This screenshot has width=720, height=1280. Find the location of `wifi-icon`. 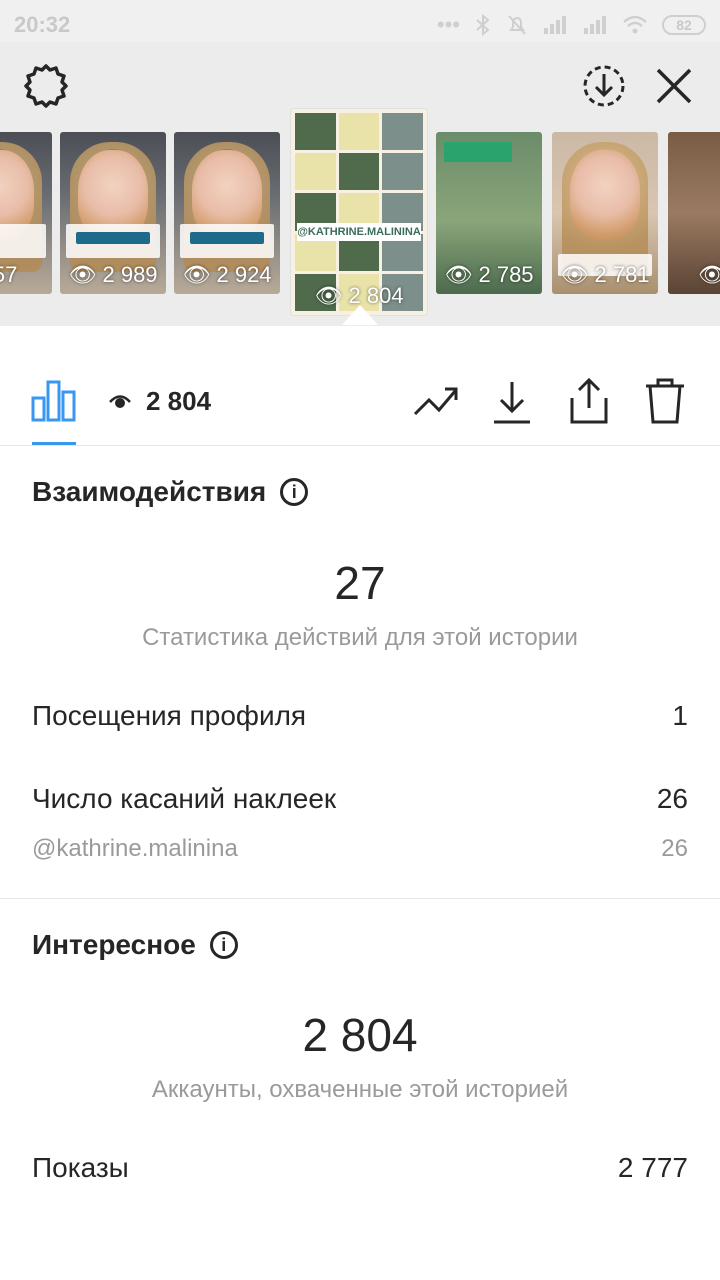

wifi-icon is located at coordinates (635, 24).